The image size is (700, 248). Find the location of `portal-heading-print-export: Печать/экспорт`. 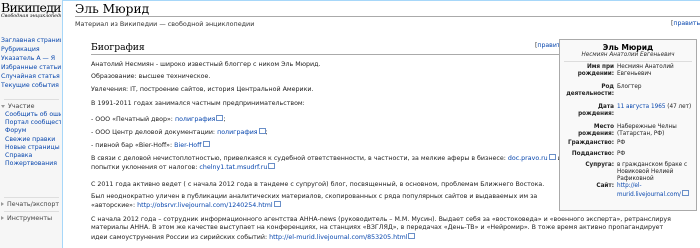

portal-heading-print-export: Печать/экспорт is located at coordinates (29, 204).